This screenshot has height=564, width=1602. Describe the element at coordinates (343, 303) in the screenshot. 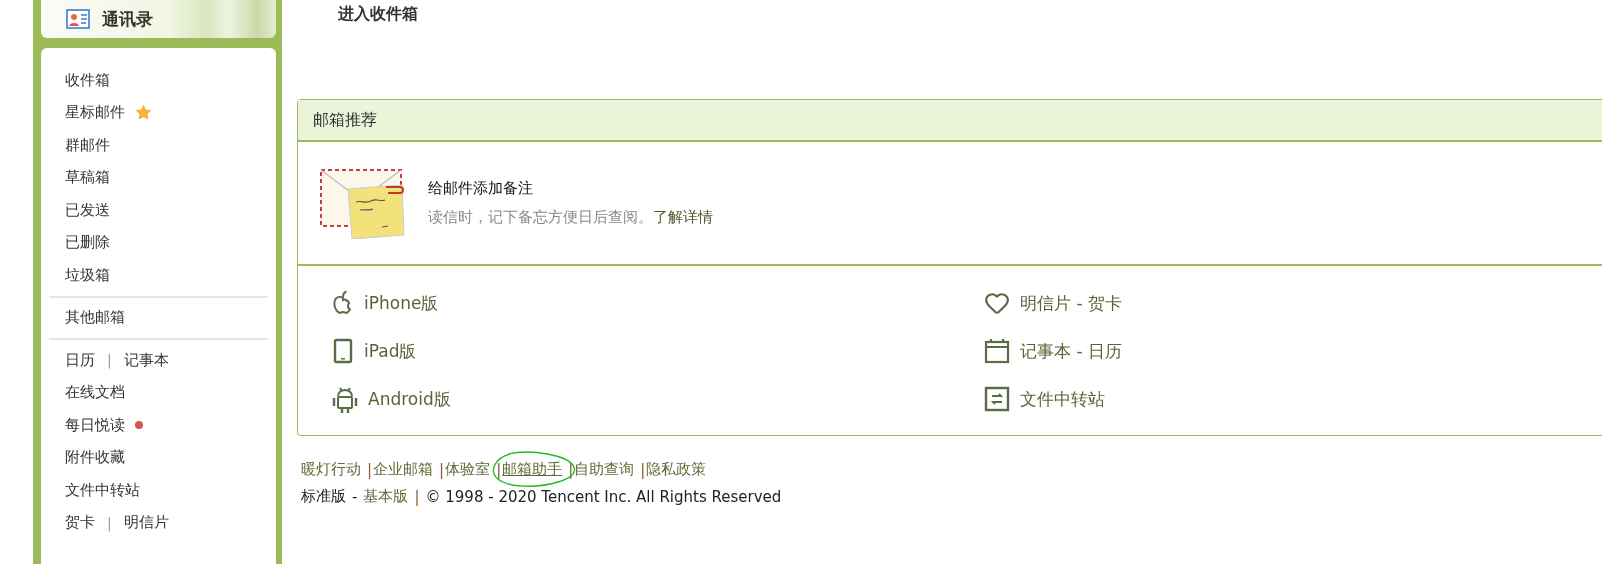

I see `apple-icon` at that location.